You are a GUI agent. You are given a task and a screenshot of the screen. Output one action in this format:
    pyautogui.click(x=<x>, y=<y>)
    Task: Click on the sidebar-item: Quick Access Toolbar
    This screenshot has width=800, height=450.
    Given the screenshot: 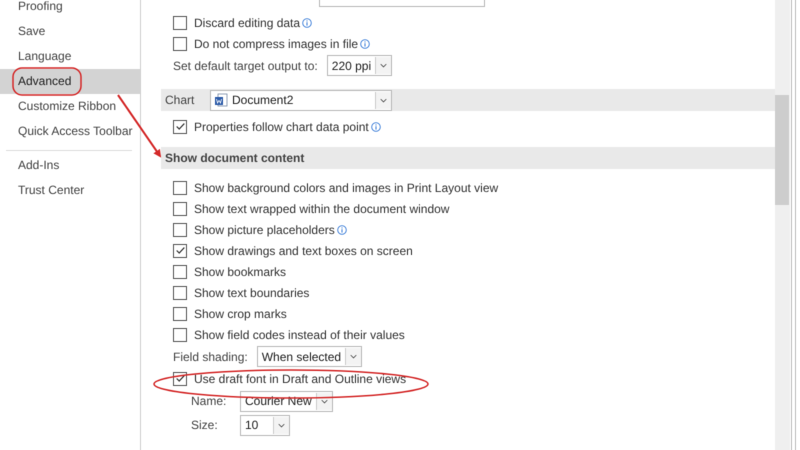 What is the action you would take?
    pyautogui.click(x=70, y=131)
    